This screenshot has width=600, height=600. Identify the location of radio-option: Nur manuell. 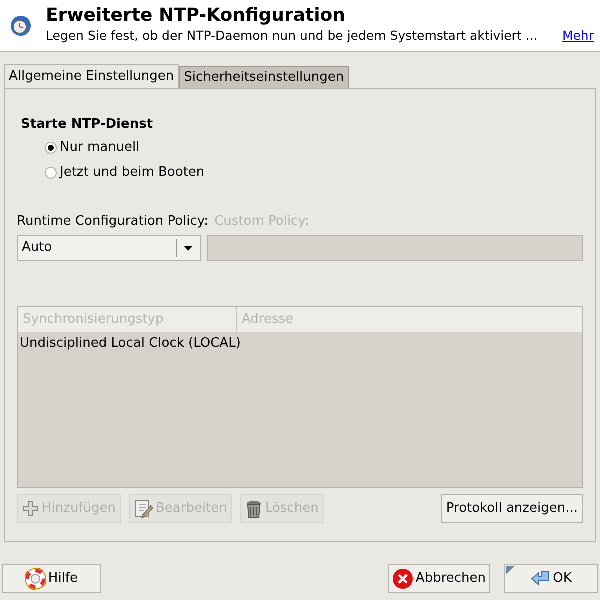
(314, 147).